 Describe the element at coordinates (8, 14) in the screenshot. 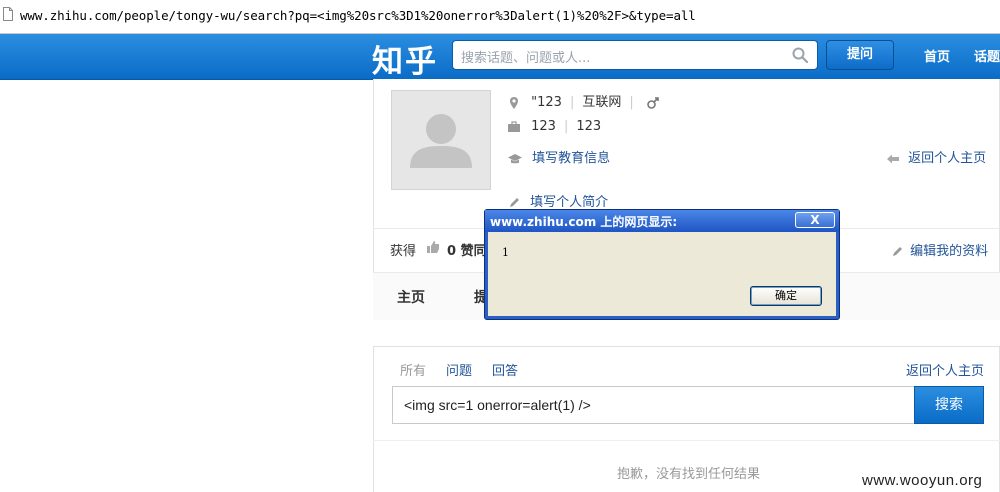

I see `page-icon` at that location.